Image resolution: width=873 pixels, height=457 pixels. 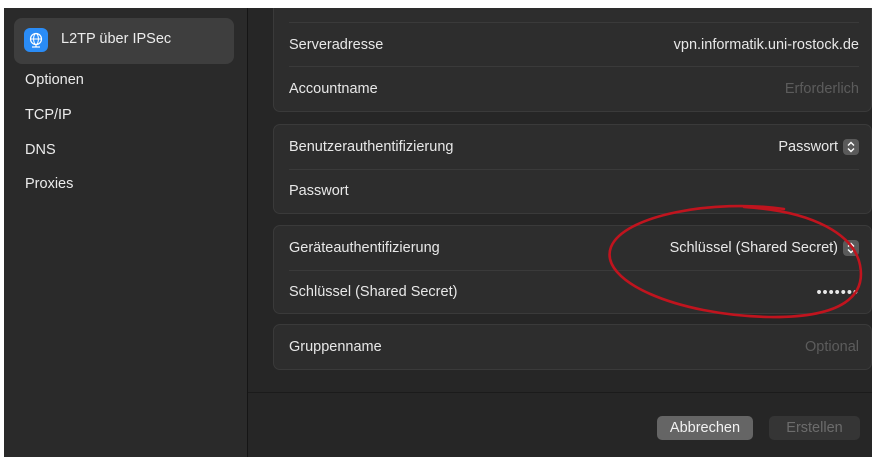 I want to click on user-auth-label: Benutzerauthentifizierung, so click(x=371, y=147).